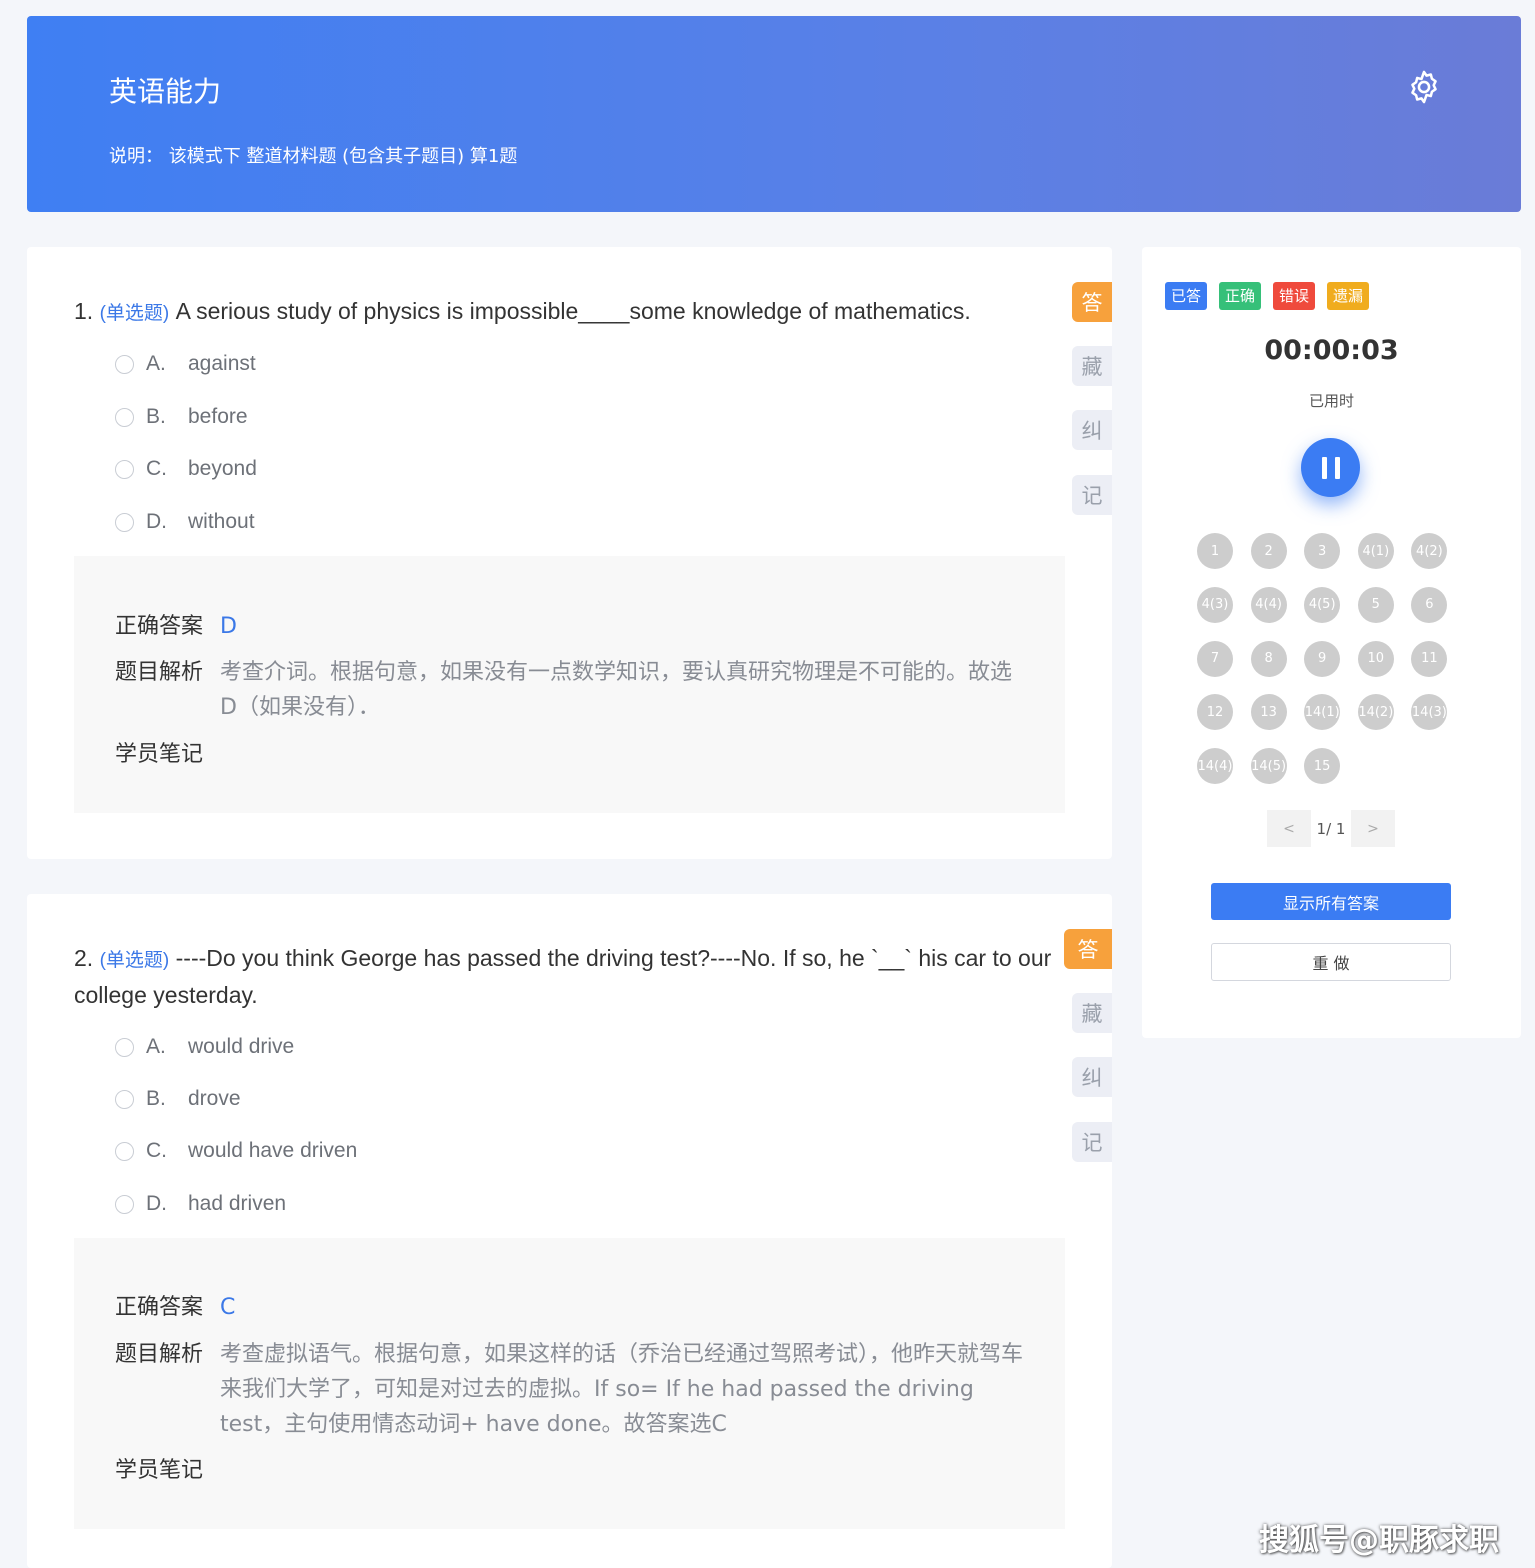 Image resolution: width=1535 pixels, height=1568 pixels. Describe the element at coordinates (1215, 658) in the screenshot. I see `question-number-button: 7` at that location.